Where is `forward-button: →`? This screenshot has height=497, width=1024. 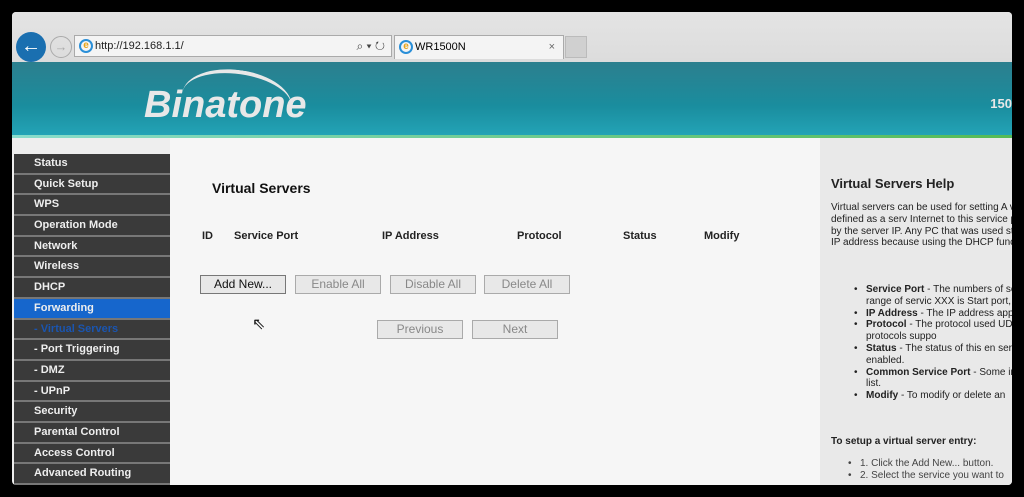 forward-button: → is located at coordinates (61, 47).